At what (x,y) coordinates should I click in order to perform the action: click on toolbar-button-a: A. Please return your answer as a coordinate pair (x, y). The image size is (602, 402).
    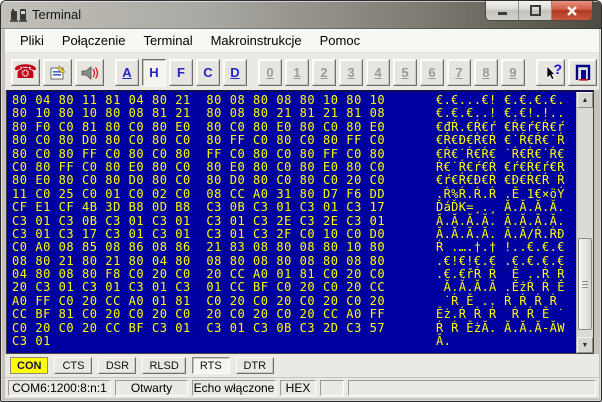
    Looking at the image, I should click on (127, 72).